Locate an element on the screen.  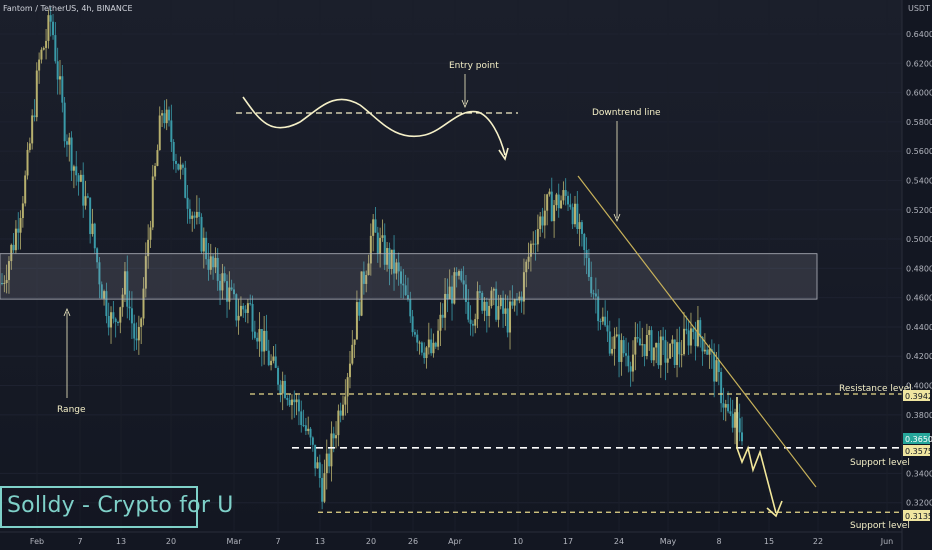
price-tick-label: 0.3200 is located at coordinates (919, 503).